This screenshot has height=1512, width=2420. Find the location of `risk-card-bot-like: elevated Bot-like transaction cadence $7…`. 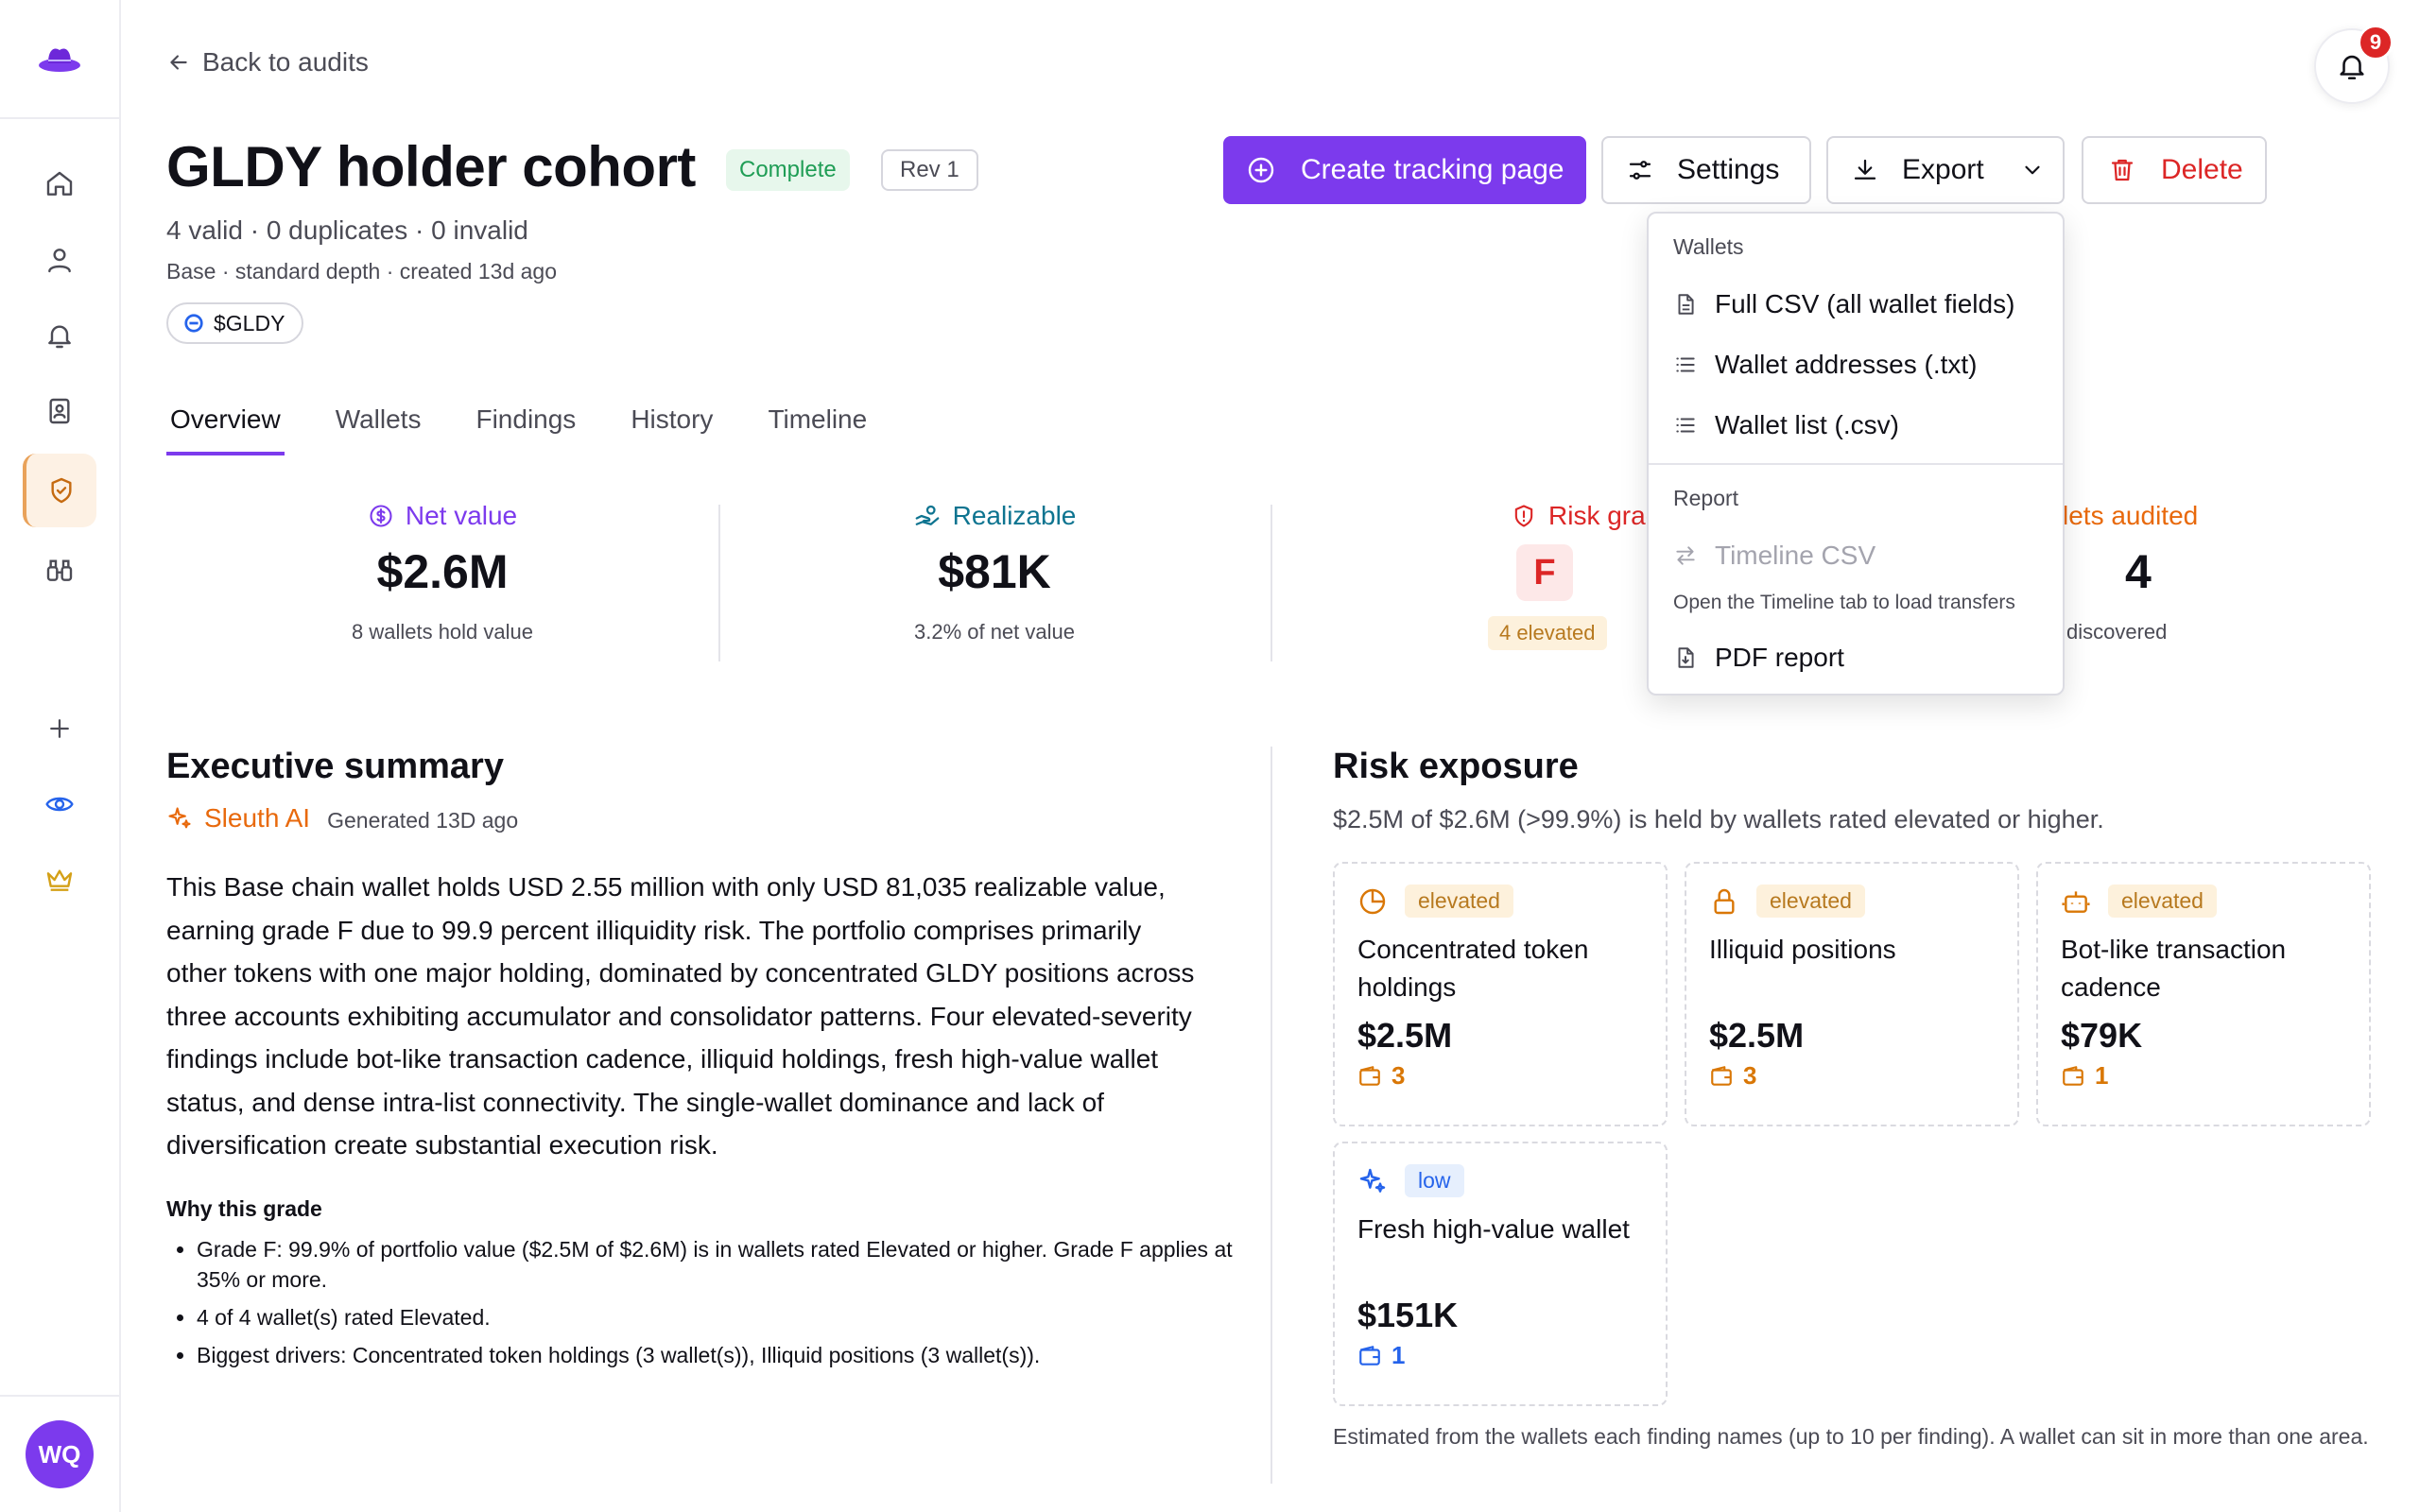

risk-card-bot-like: elevated Bot-like transaction cadence $7… is located at coordinates (2203, 994).